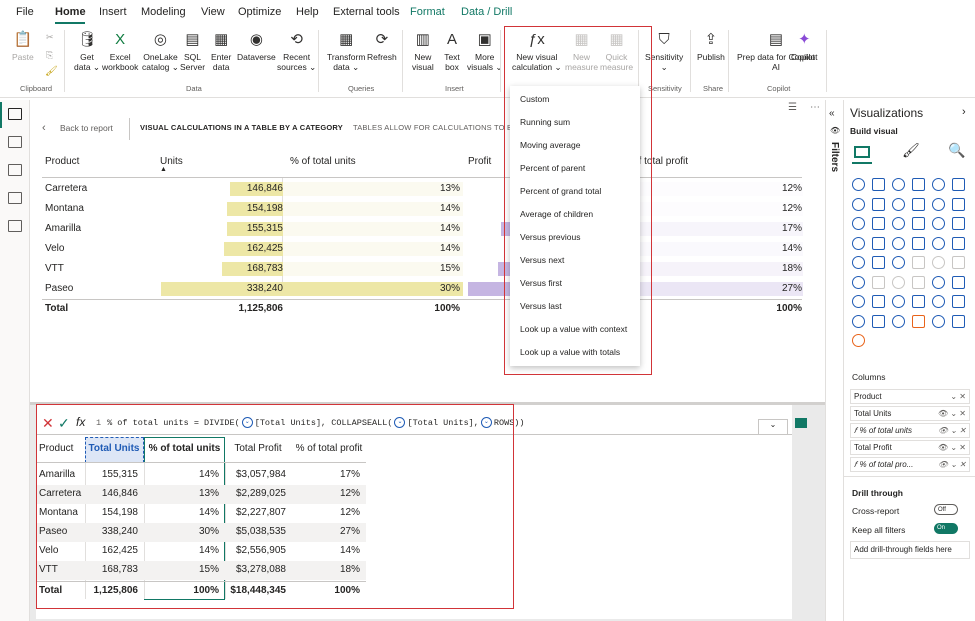 This screenshot has height=621, width=975. Describe the element at coordinates (15, 170) in the screenshot. I see `model-view-icon` at that location.